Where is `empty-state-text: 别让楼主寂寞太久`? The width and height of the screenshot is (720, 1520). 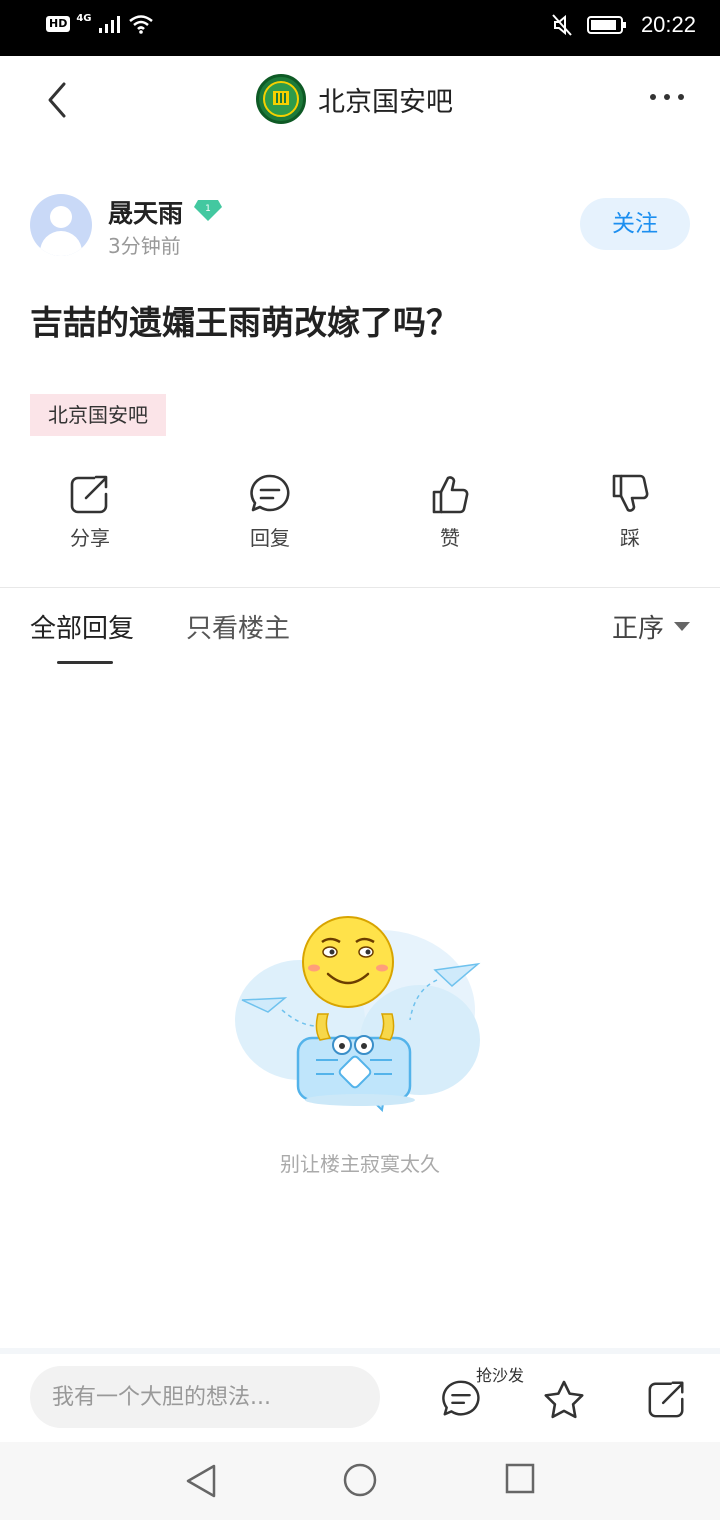
empty-state-text: 别让楼主寂寞太久 is located at coordinates (360, 1164).